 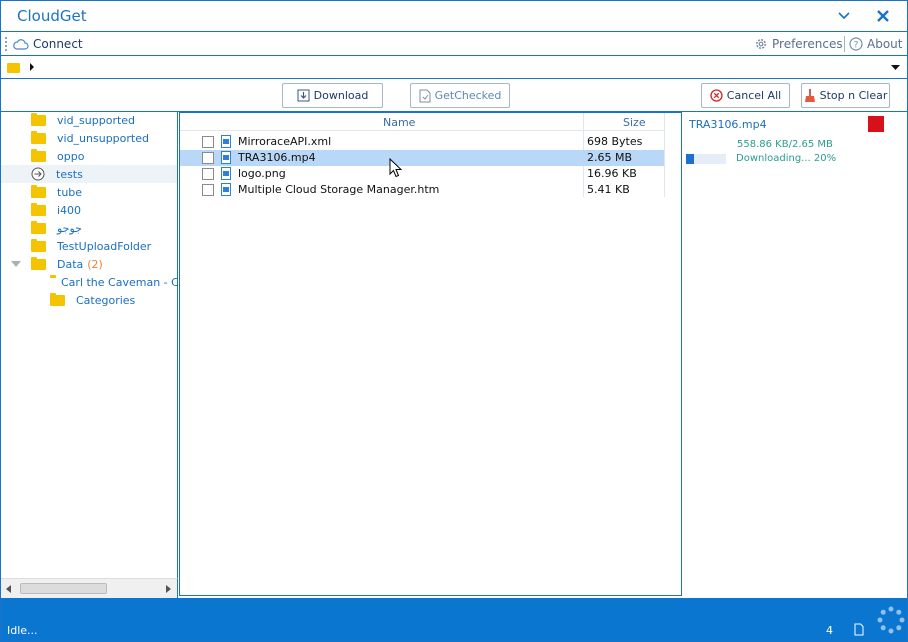 I want to click on tree-item-data: Data (2), so click(x=89, y=264).